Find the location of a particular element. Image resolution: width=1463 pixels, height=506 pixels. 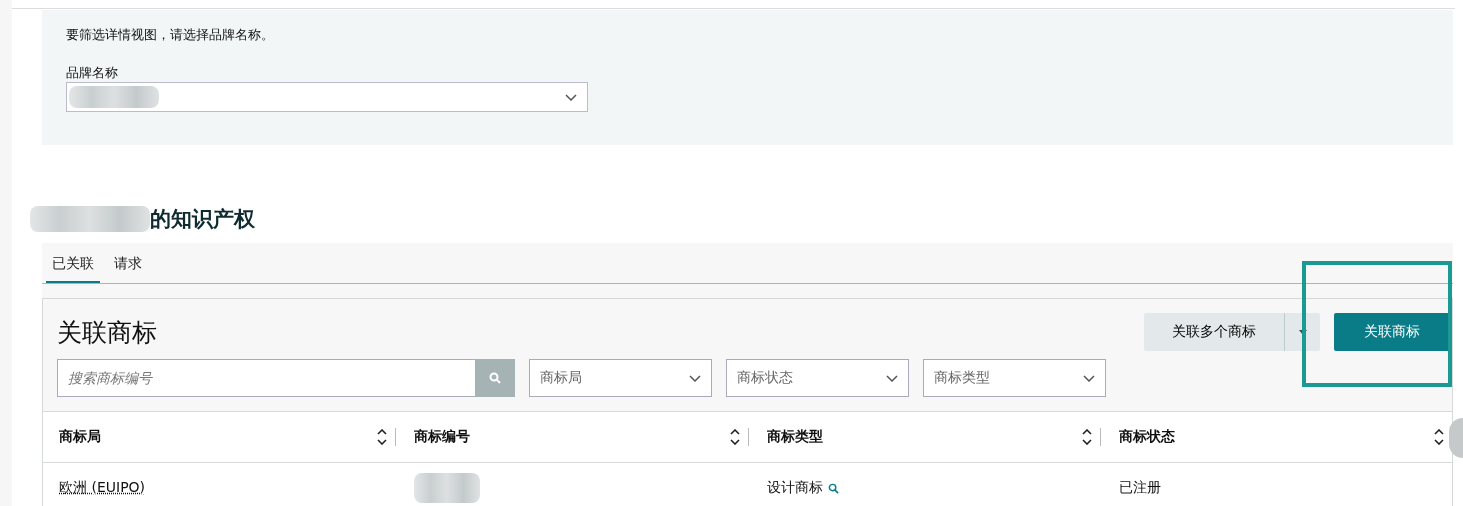

table-cell: 已注册 is located at coordinates (1139, 488).